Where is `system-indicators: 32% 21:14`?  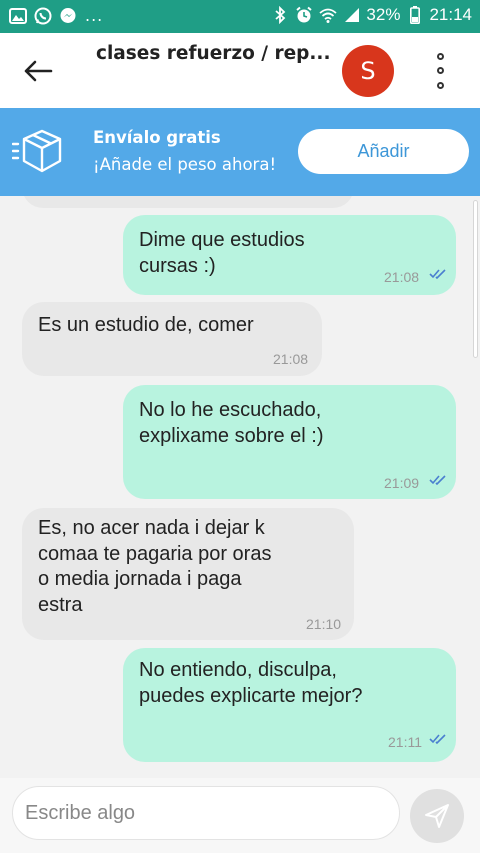
system-indicators: 32% 21:14 is located at coordinates (371, 15).